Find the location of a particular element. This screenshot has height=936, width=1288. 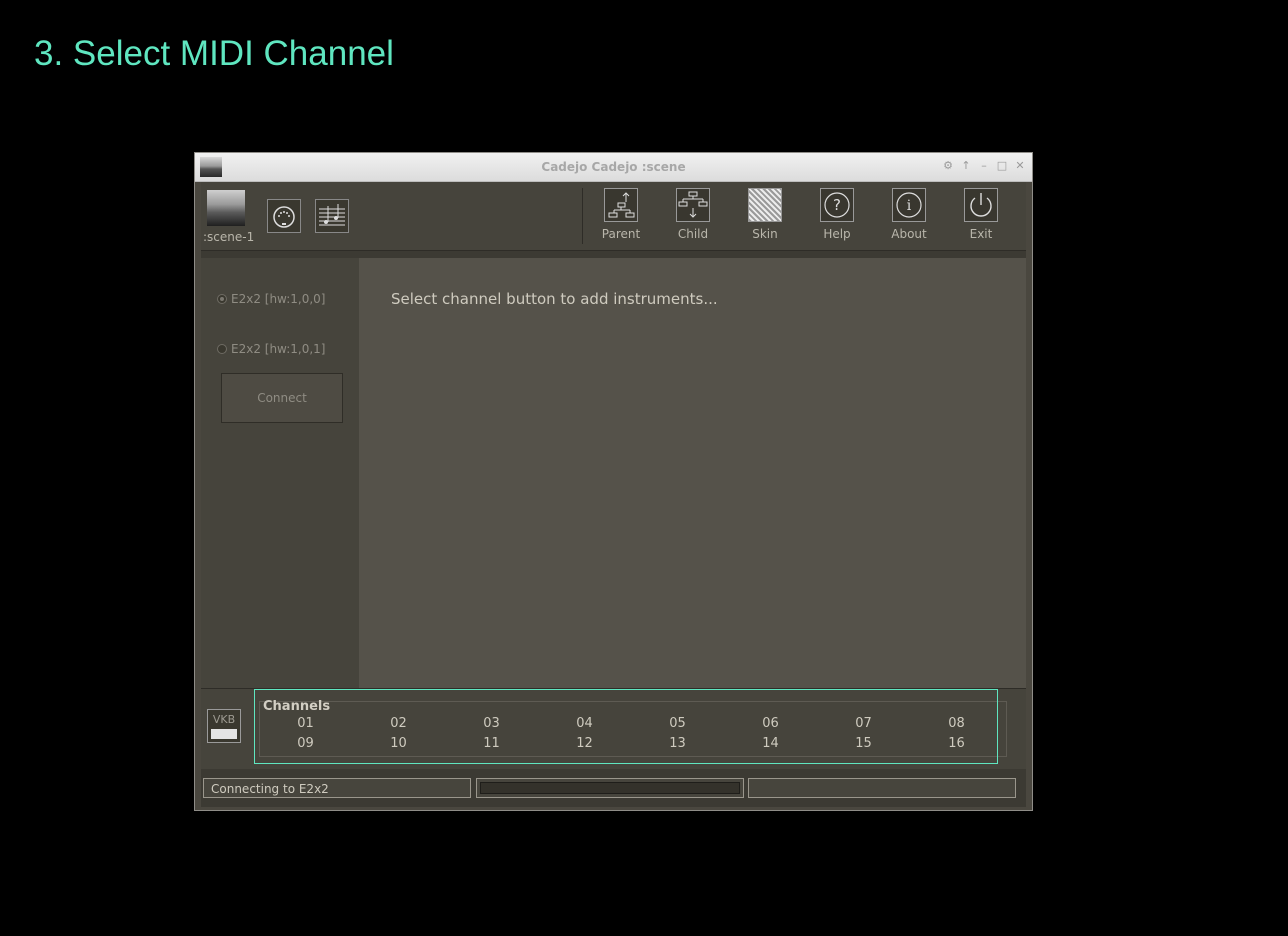

skin-button: Skin is located at coordinates (765, 214).